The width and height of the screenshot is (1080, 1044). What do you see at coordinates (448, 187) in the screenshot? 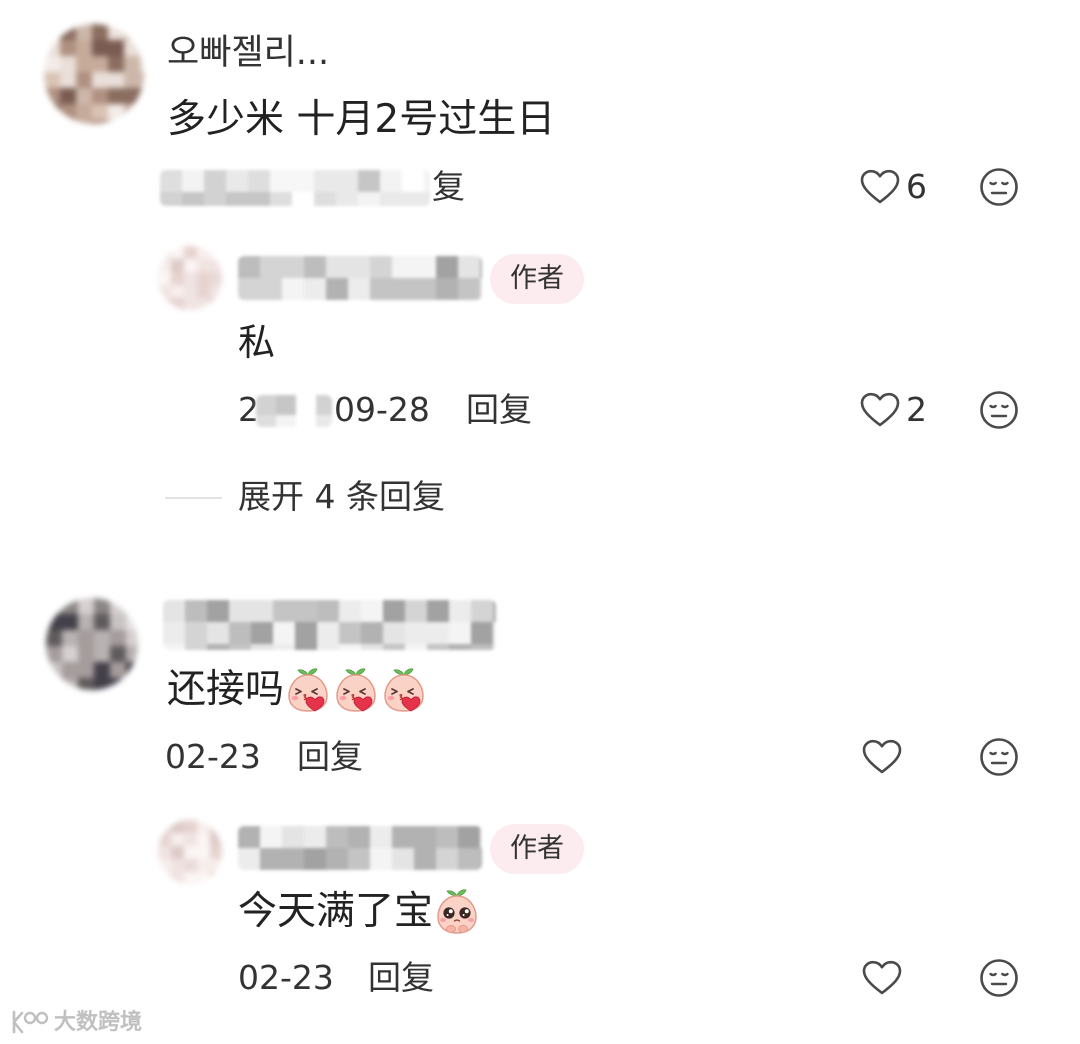
I see `reply-button: 复` at bounding box center [448, 187].